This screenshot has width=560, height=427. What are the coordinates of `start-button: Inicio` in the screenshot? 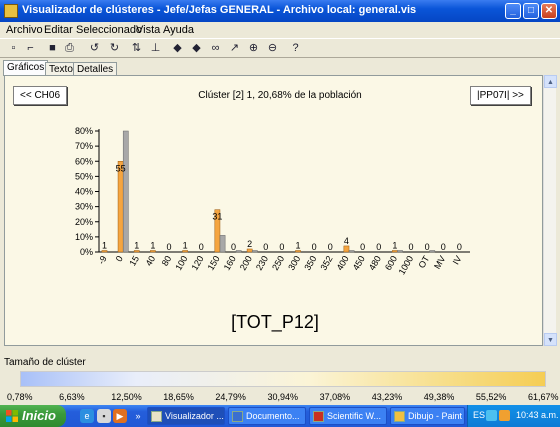 It's located at (33, 416).